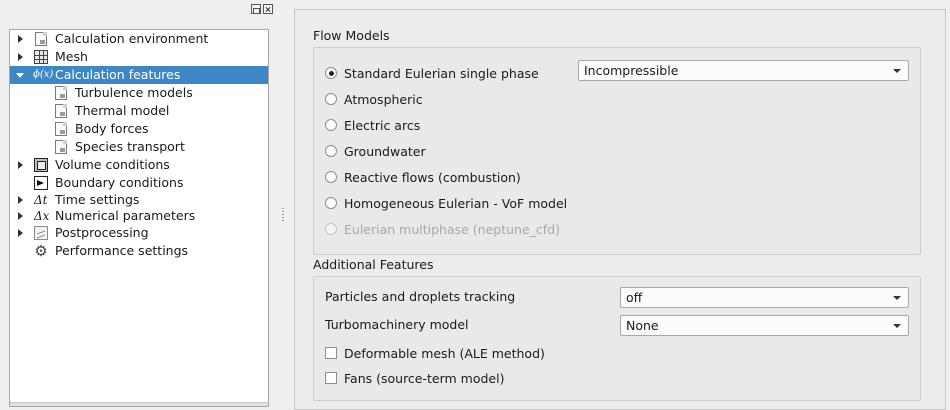 The image size is (950, 410). I want to click on turbomachinery-label: Turbomachinery model, so click(397, 324).